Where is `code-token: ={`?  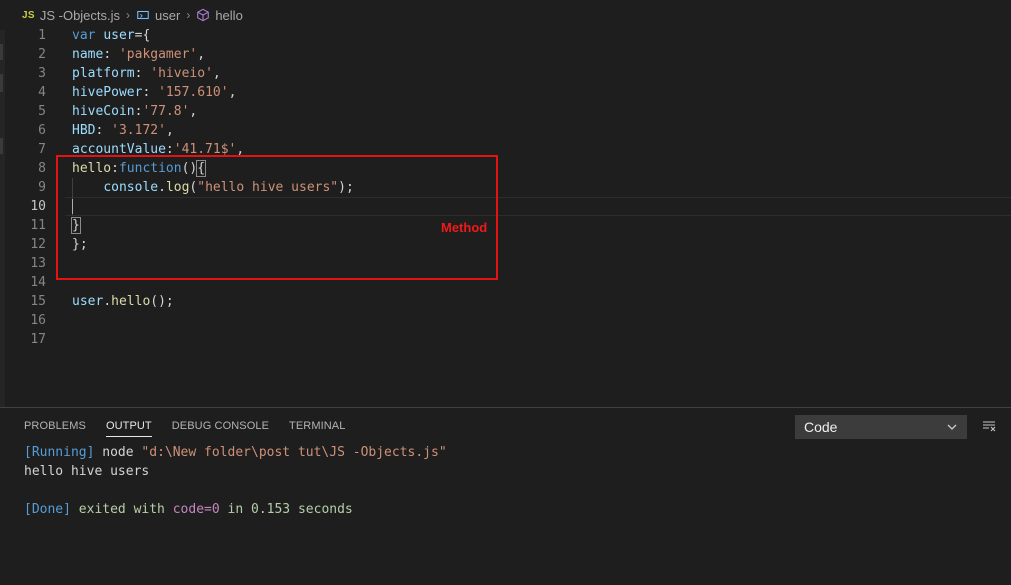
code-token: ={ is located at coordinates (142, 35).